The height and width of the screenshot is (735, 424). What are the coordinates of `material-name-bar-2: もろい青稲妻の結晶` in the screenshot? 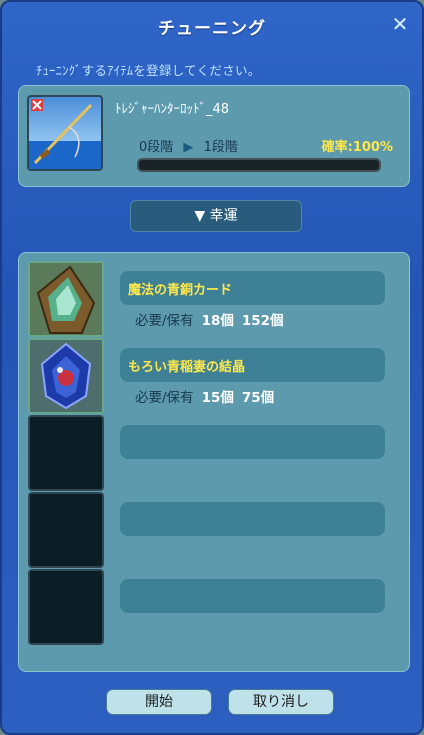 It's located at (252, 365).